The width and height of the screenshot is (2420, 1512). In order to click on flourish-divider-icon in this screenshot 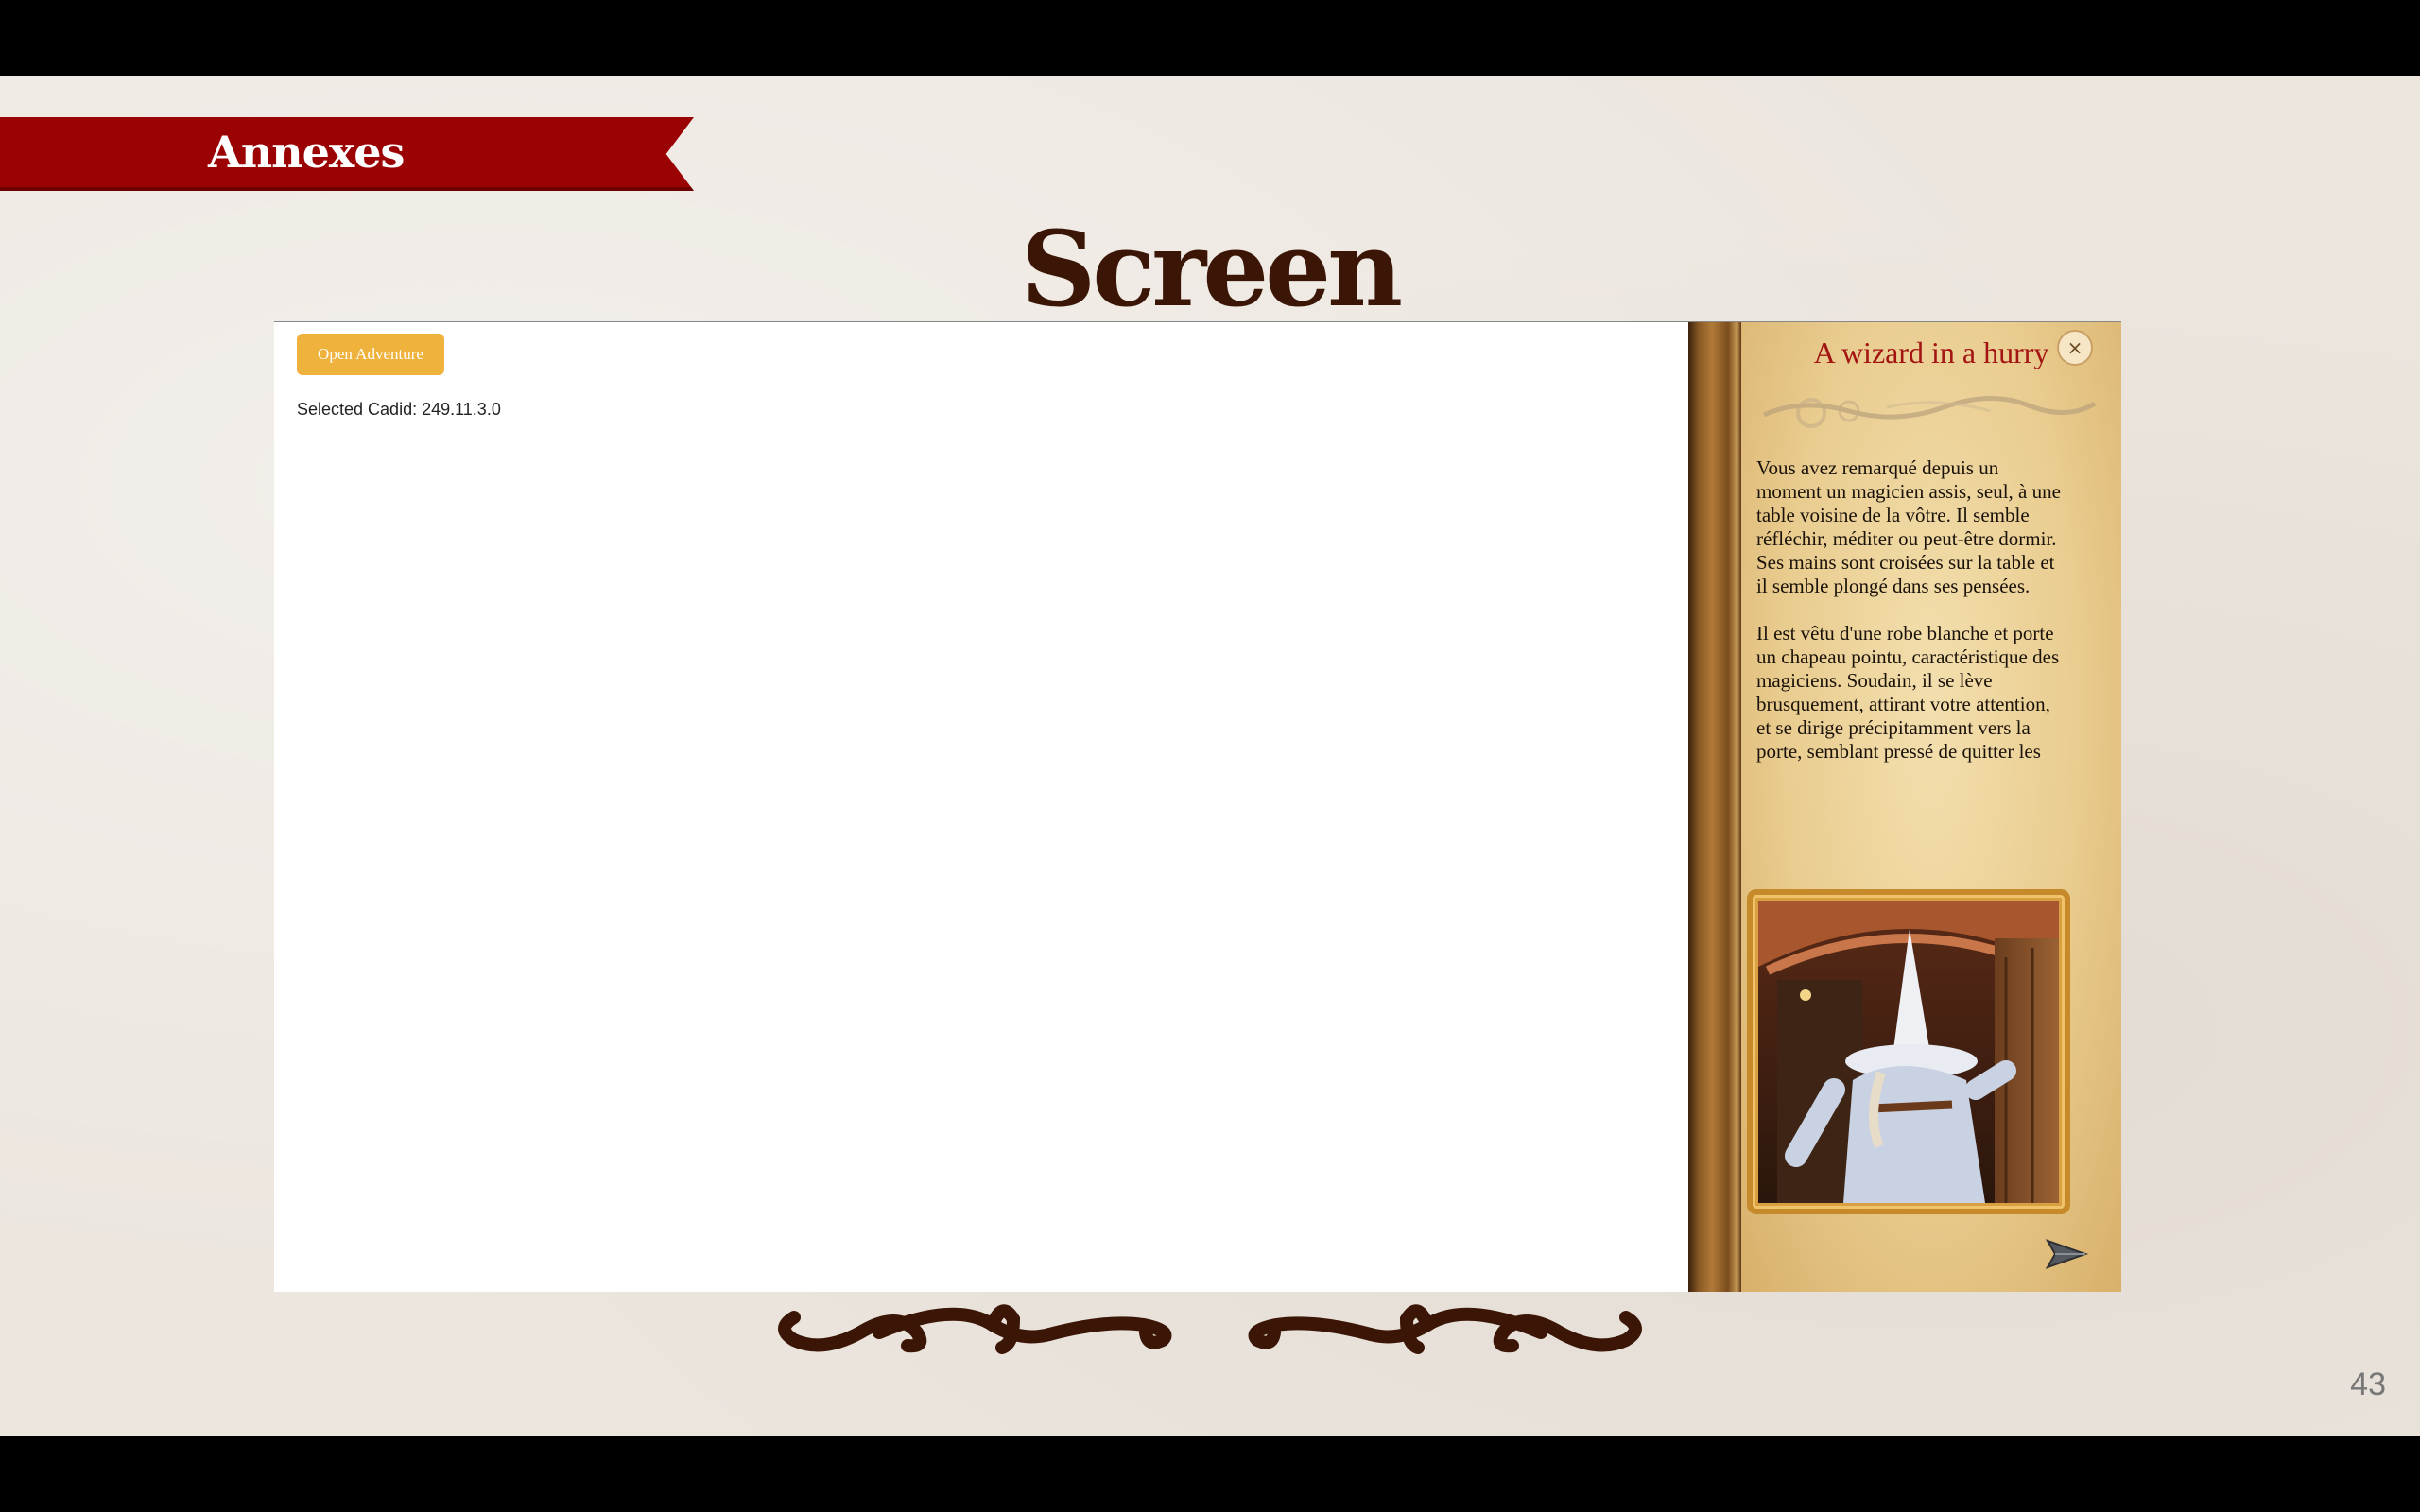, I will do `click(1929, 412)`.